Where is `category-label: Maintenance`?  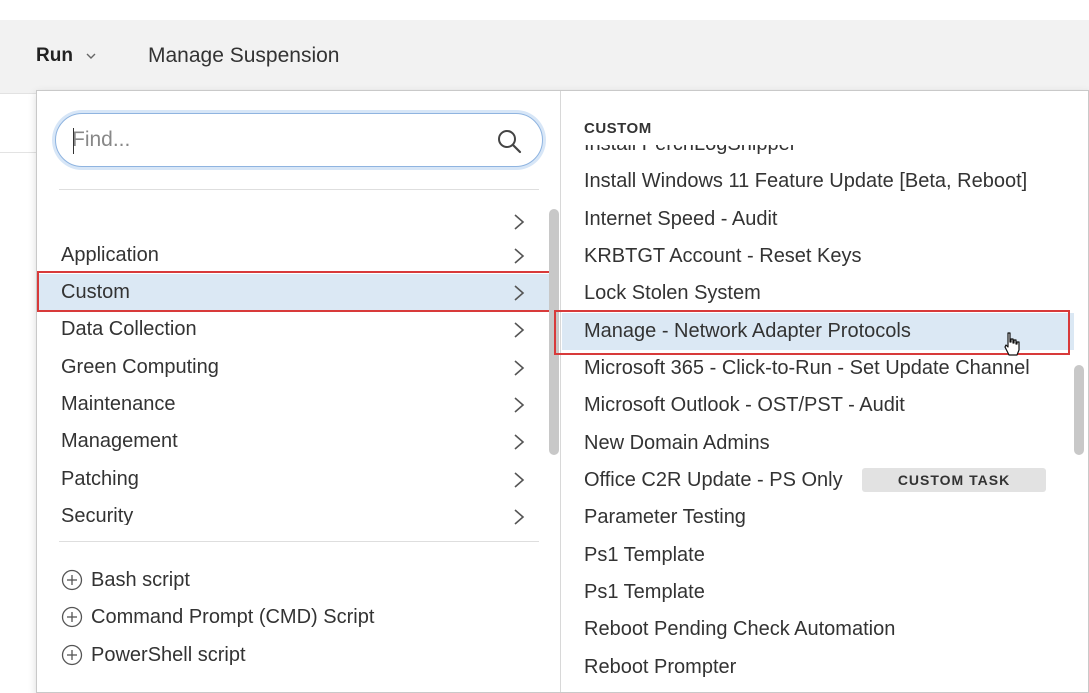
category-label: Maintenance is located at coordinates (118, 404).